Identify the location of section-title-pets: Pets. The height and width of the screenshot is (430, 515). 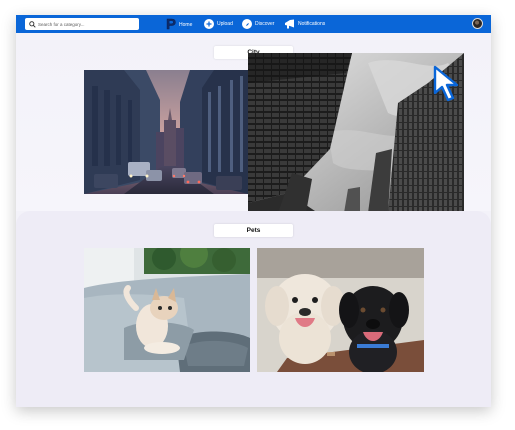
(253, 230).